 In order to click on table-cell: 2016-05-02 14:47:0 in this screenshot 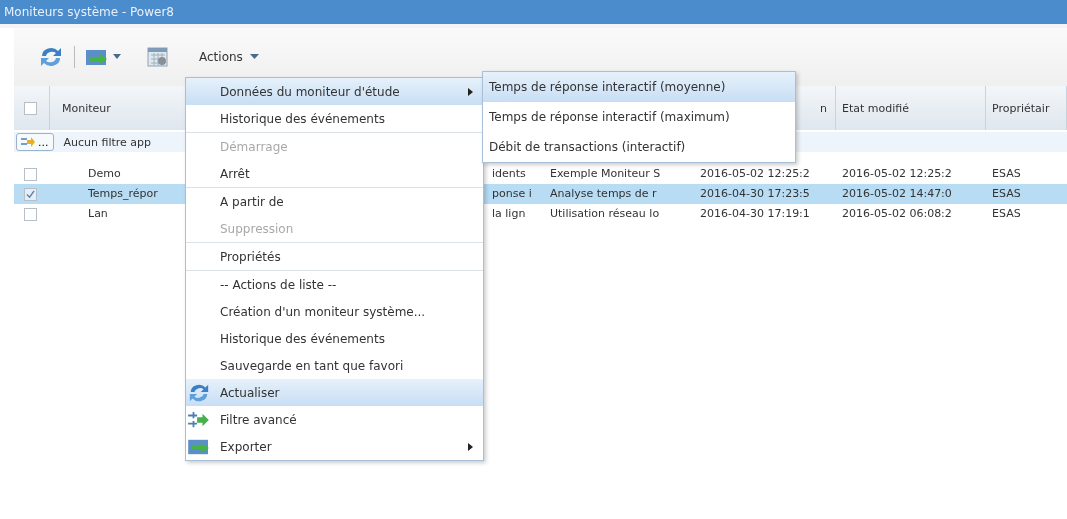, I will do `click(897, 193)`.